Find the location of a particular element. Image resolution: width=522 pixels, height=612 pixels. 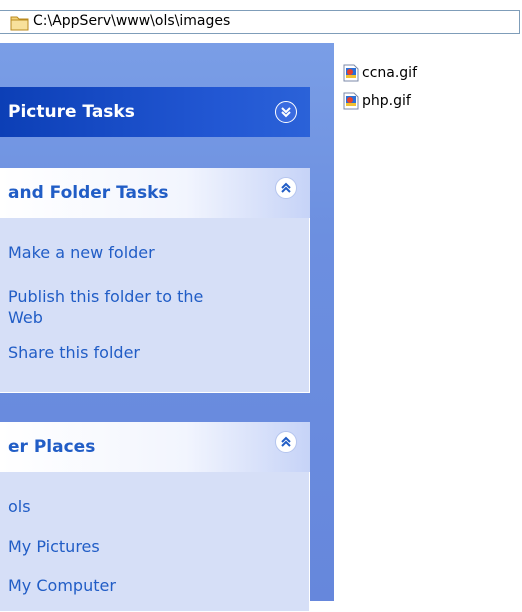

address-field: C:\AppServ\www\ols\images is located at coordinates (260, 22).